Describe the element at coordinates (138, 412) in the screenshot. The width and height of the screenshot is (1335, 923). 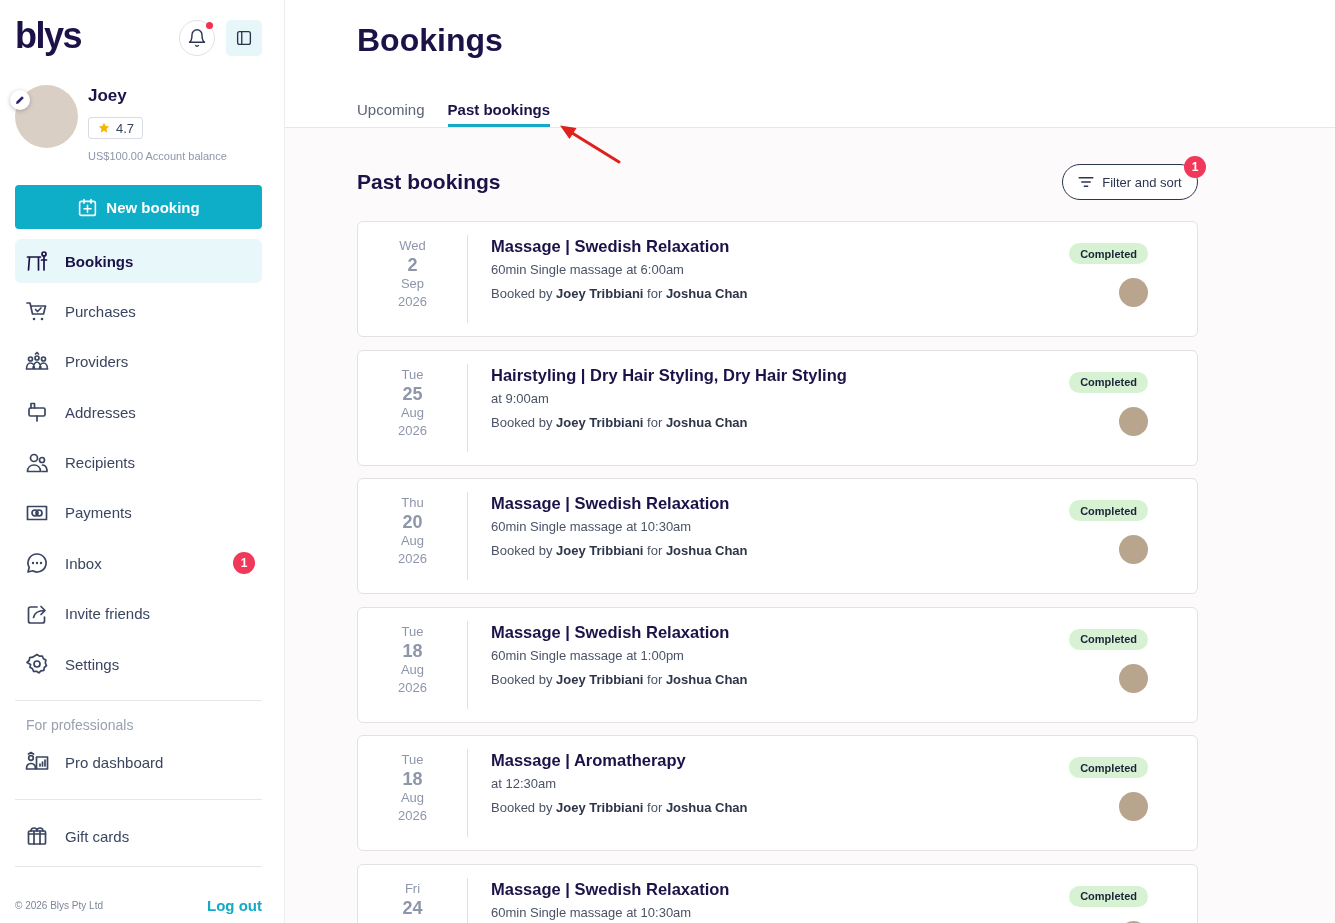
I see `nav-item: Addresses` at that location.